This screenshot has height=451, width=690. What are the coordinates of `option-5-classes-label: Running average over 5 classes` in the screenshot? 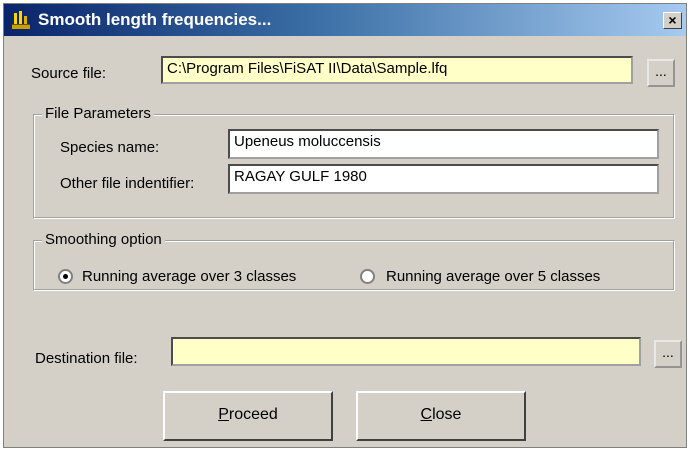 It's located at (493, 276).